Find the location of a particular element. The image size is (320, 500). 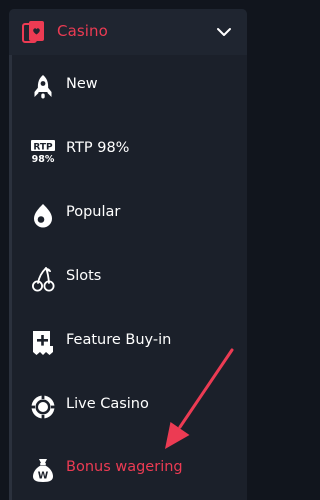

poker-chip-icon is located at coordinates (43, 407).